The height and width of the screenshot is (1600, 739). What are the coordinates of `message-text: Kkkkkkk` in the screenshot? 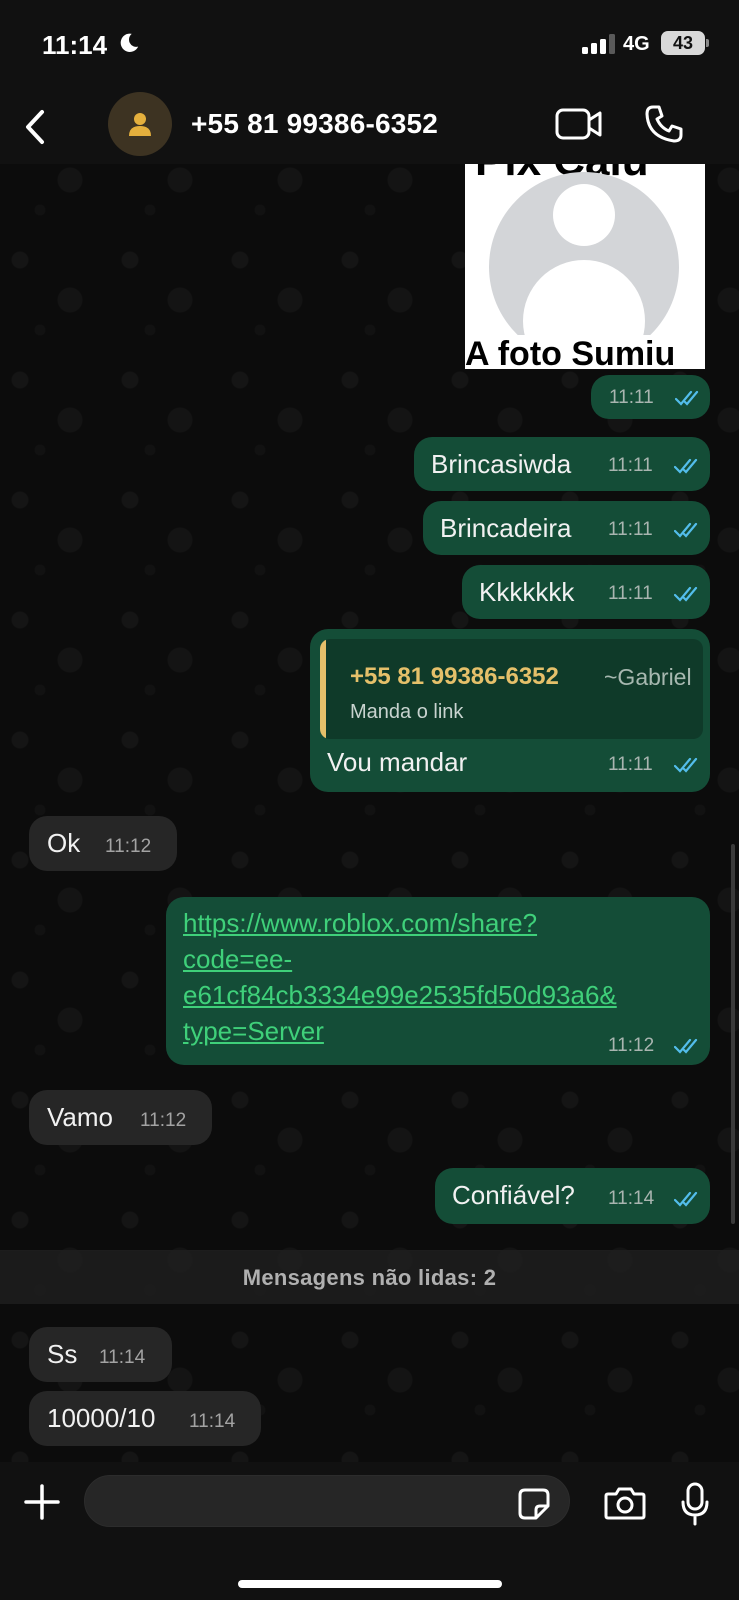 It's located at (527, 592).